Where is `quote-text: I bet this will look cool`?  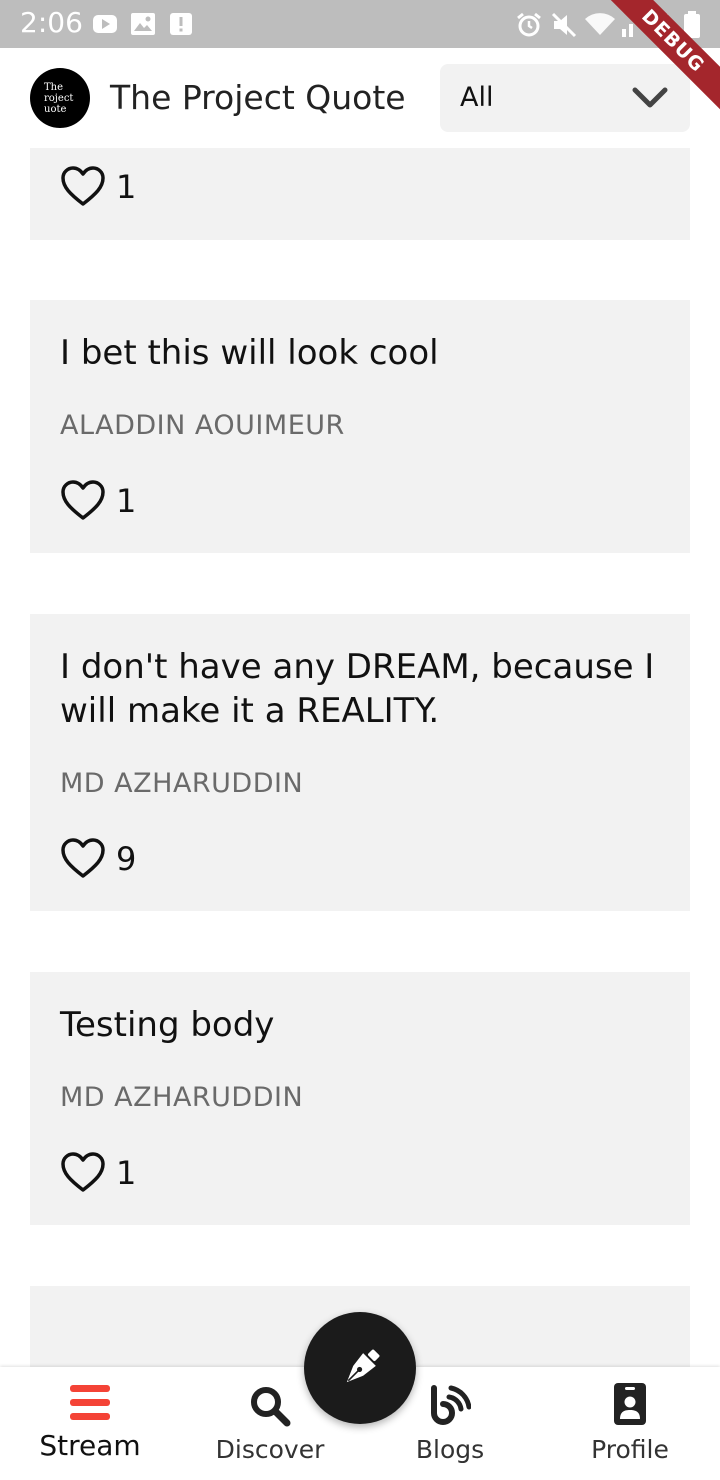 quote-text: I bet this will look cool is located at coordinates (249, 353).